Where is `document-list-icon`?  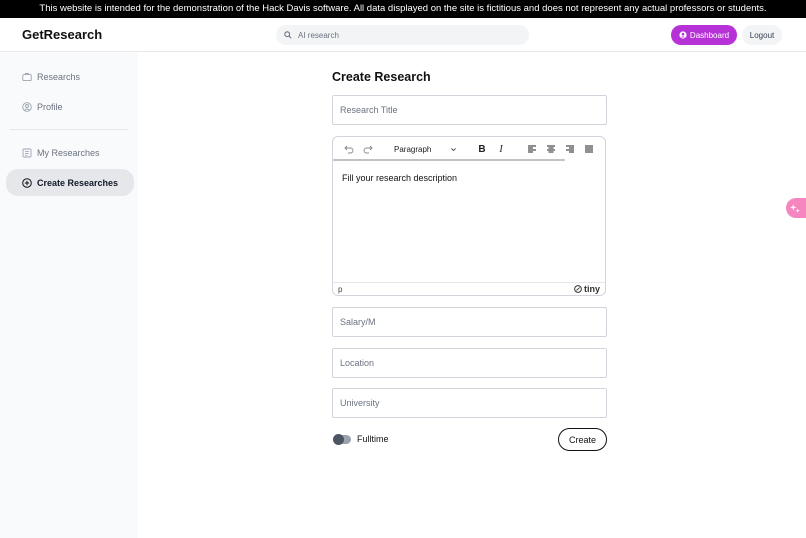 document-list-icon is located at coordinates (27, 152).